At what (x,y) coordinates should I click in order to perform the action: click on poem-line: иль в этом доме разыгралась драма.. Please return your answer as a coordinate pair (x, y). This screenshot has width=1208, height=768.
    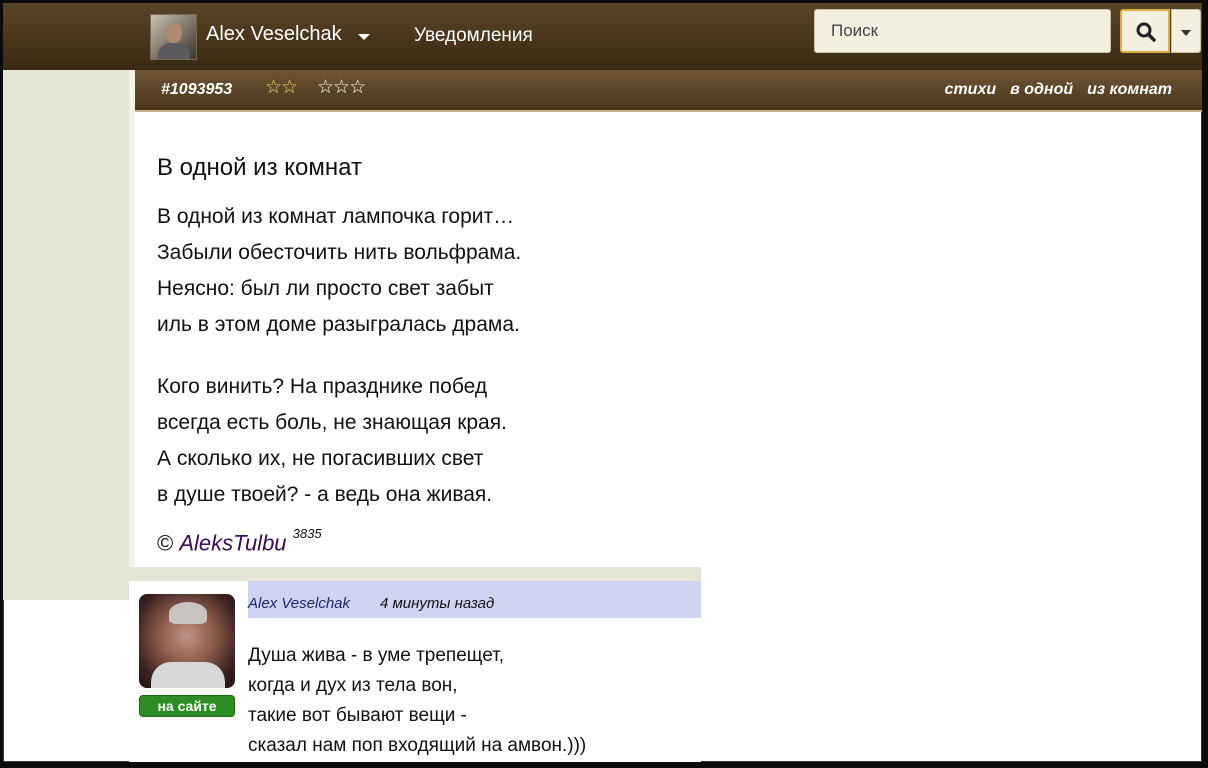
    Looking at the image, I should click on (338, 324).